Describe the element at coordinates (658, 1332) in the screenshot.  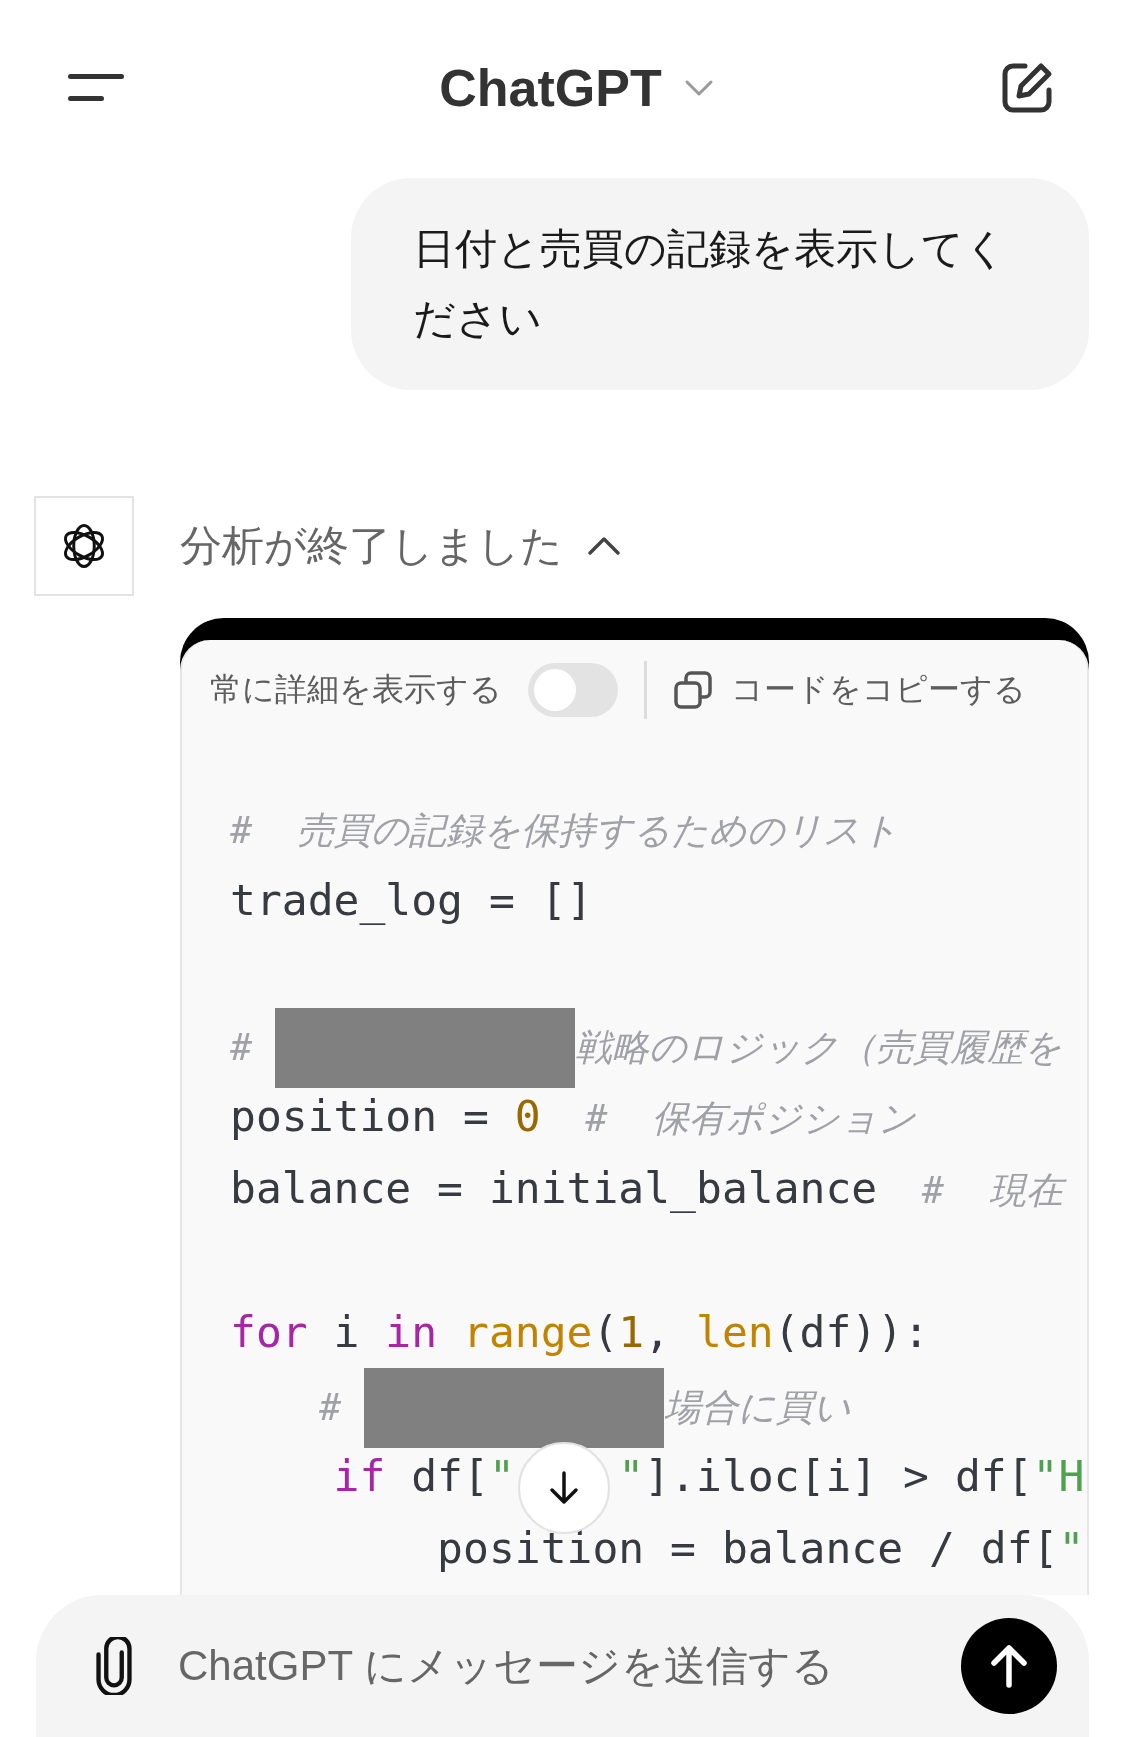
I see `code-text: ,` at that location.